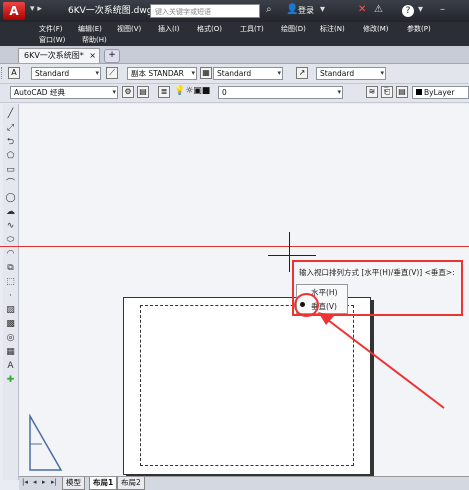 This screenshot has width=469, height=490. I want to click on layout-tab-bar, so click(244, 483).